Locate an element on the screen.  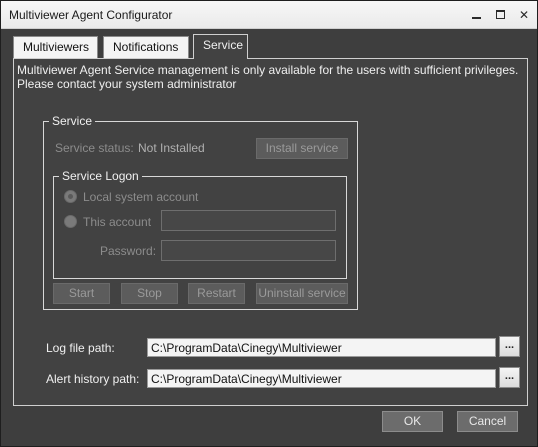
minimize-button is located at coordinates (477, 15).